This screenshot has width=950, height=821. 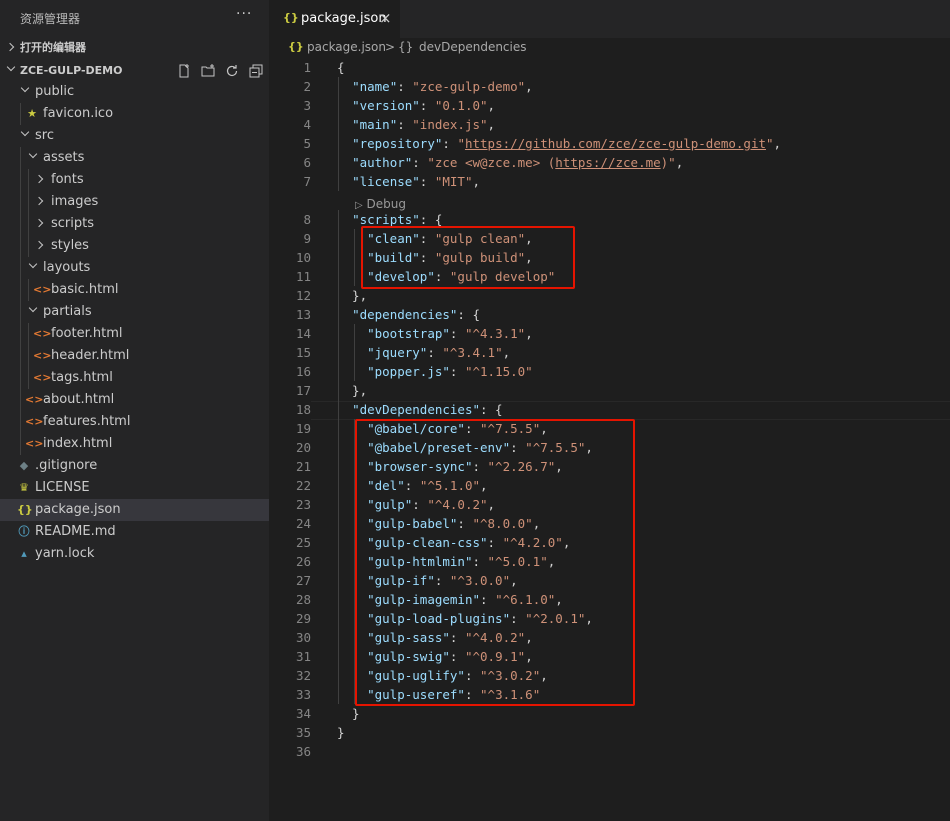 What do you see at coordinates (134, 378) in the screenshot?
I see `tree-file: <> tags.html` at bounding box center [134, 378].